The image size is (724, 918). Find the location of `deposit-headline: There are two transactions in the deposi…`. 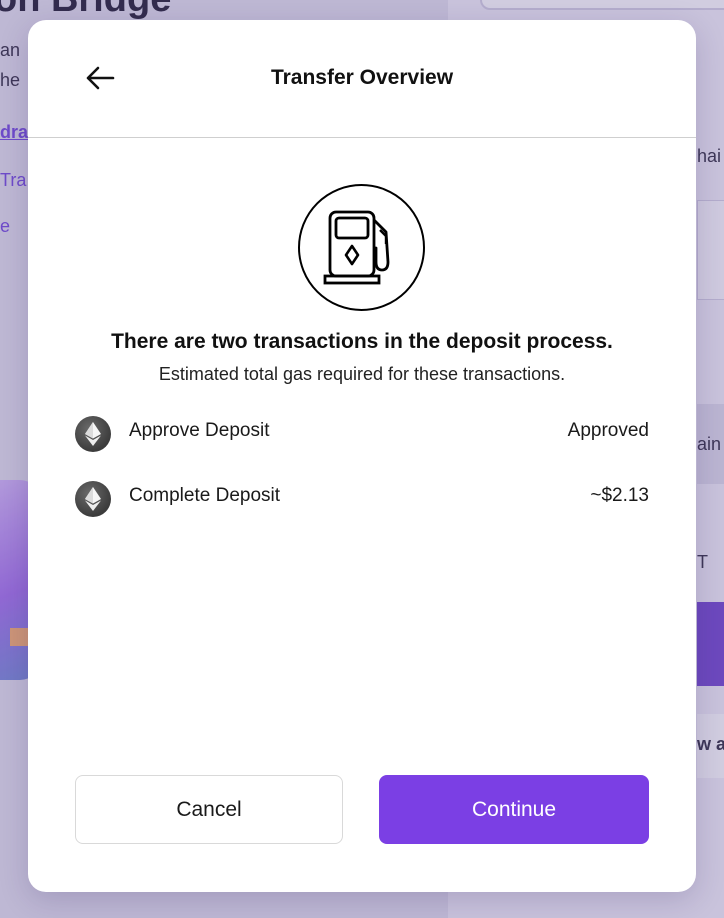

deposit-headline: There are two transactions in the deposi… is located at coordinates (362, 341).